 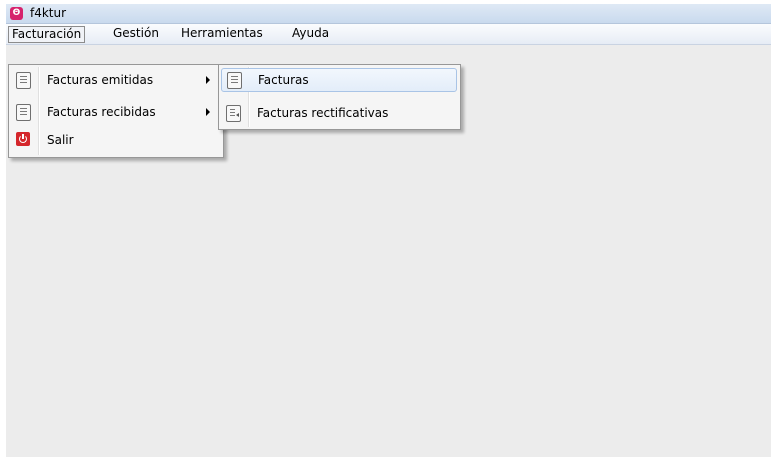 What do you see at coordinates (136, 34) in the screenshot?
I see `menu-gestion: Gestión` at bounding box center [136, 34].